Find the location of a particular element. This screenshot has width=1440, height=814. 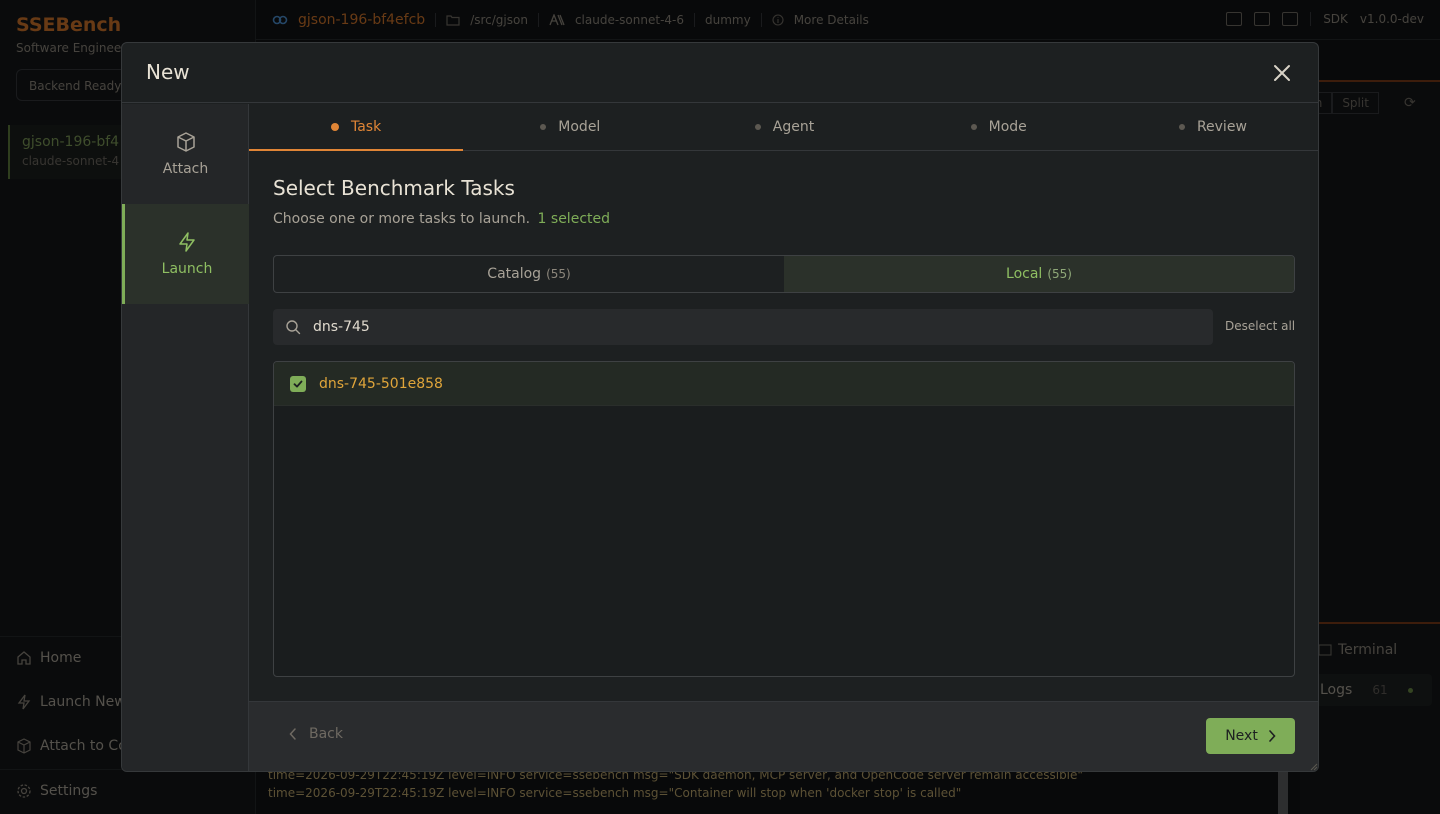

next-button: Next is located at coordinates (1250, 736).